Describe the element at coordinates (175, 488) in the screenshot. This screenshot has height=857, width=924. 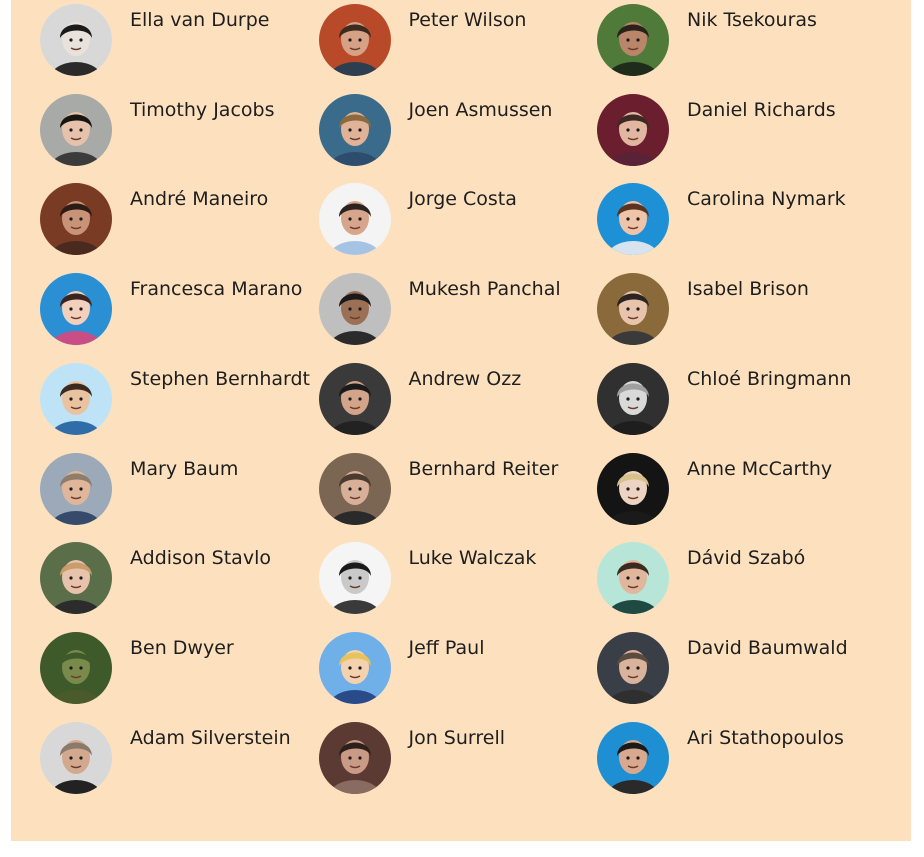
I see `person-mary-baum: Mary Baum` at that location.